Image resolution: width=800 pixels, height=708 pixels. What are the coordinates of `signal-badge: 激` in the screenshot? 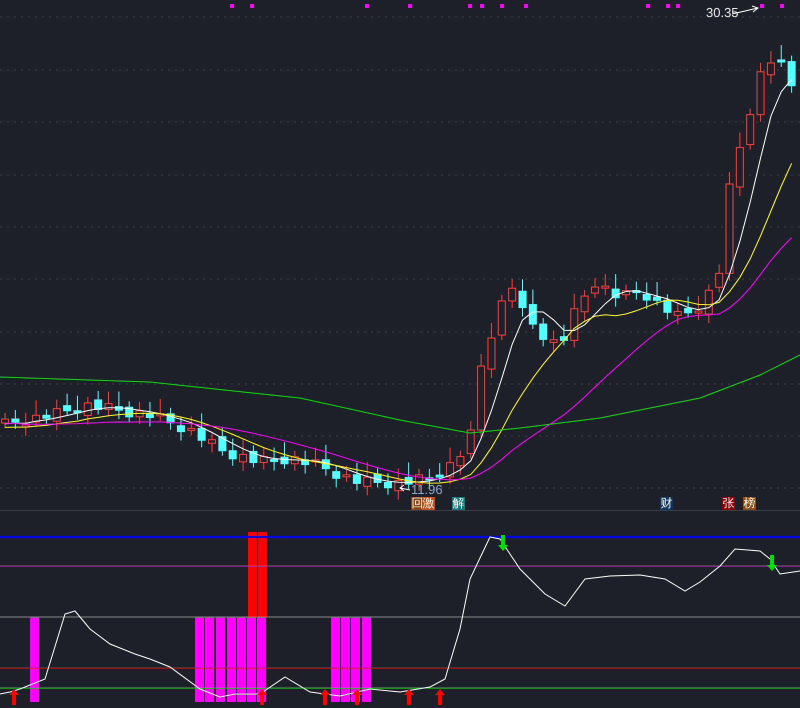 It's located at (428, 503).